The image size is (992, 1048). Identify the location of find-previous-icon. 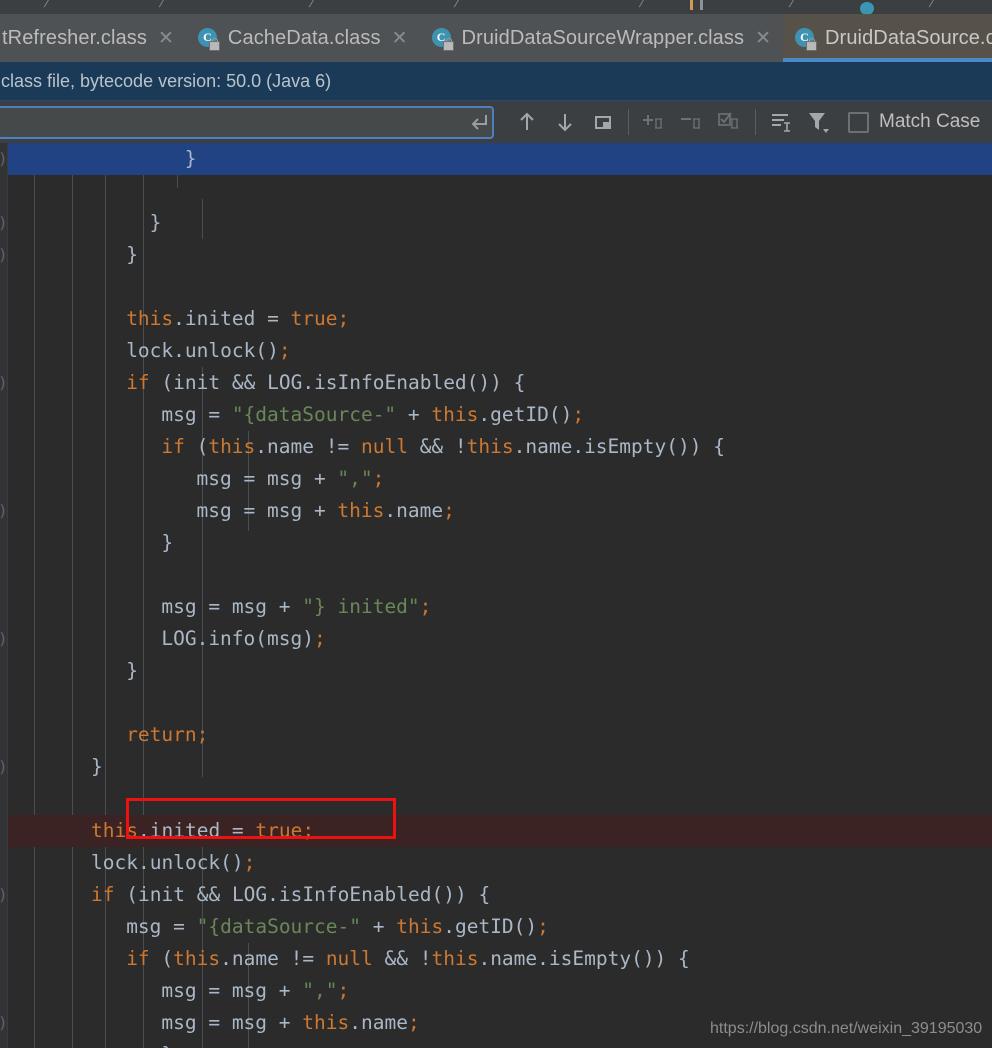
(527, 122).